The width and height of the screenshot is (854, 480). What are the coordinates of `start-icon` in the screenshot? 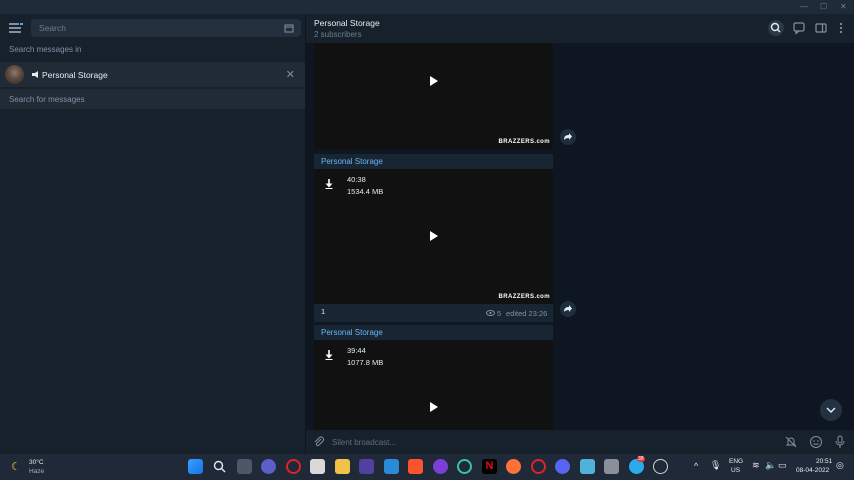 It's located at (195, 466).